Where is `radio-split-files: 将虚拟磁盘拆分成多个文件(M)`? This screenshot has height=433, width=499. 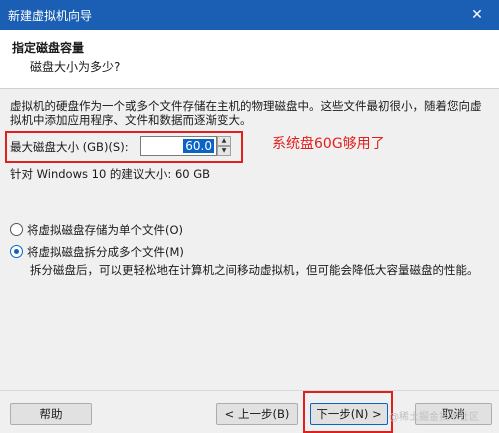 radio-split-files: 将虚拟磁盘拆分成多个文件(M) is located at coordinates (140, 251).